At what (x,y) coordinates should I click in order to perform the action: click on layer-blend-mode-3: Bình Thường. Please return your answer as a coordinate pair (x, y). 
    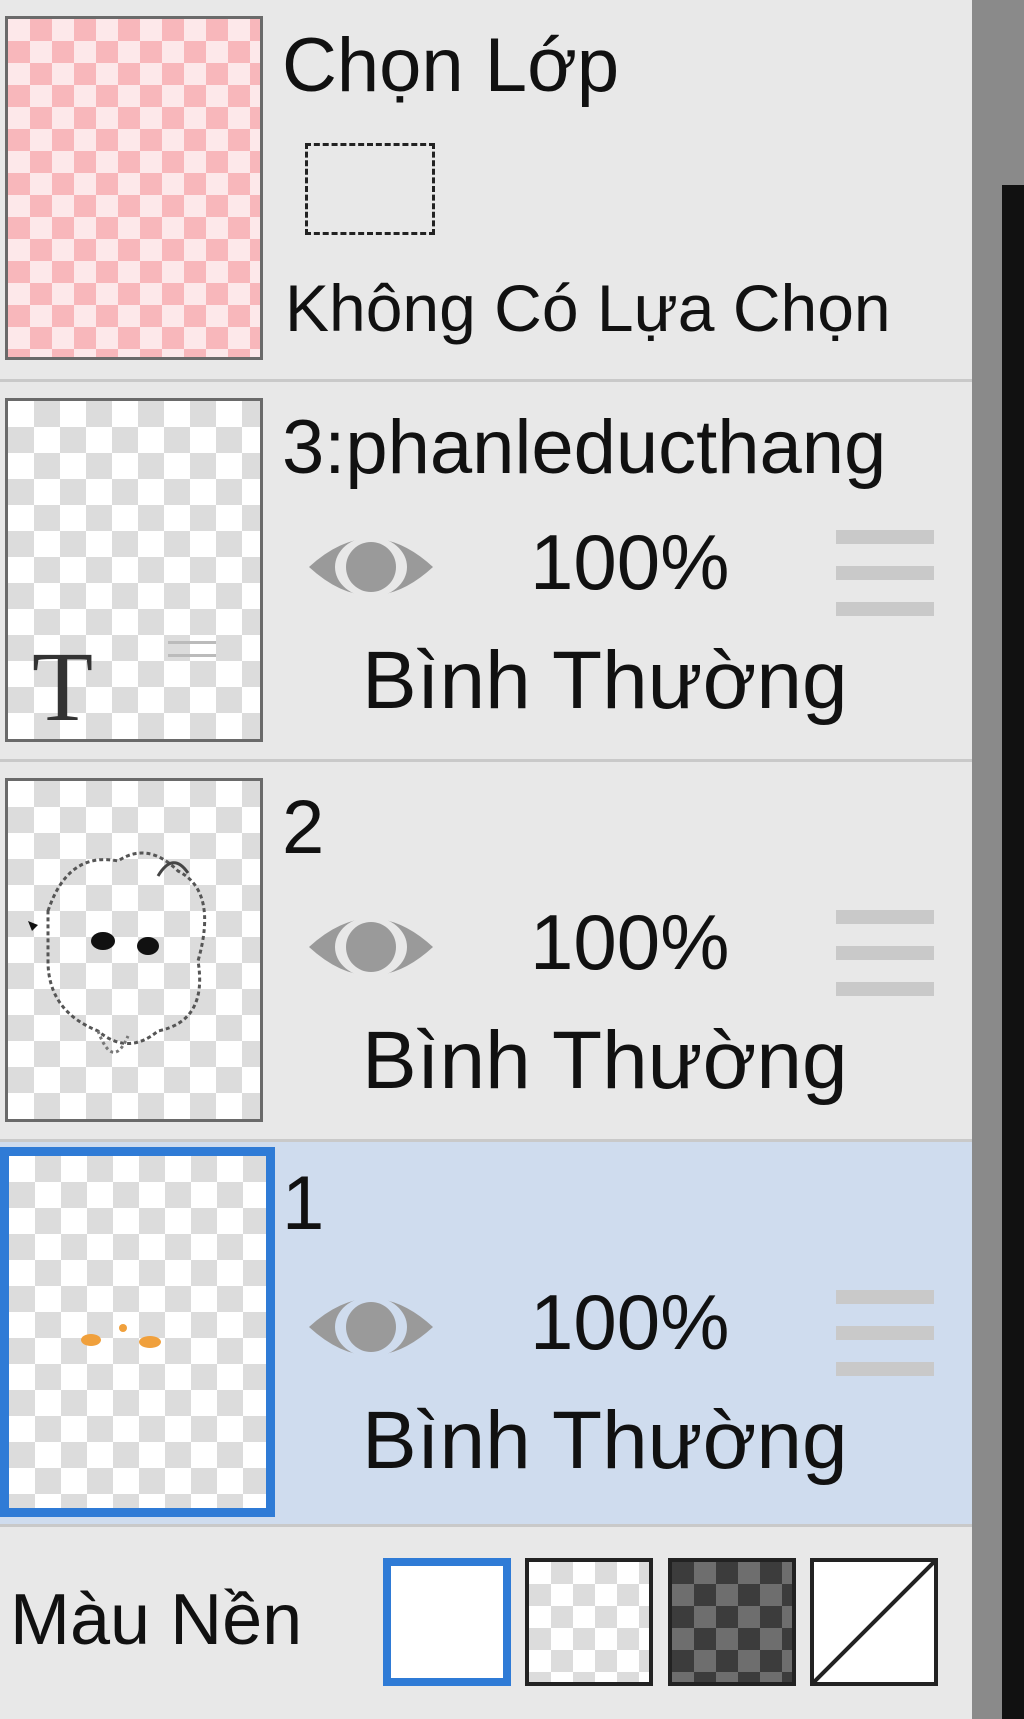
    Looking at the image, I should click on (605, 681).